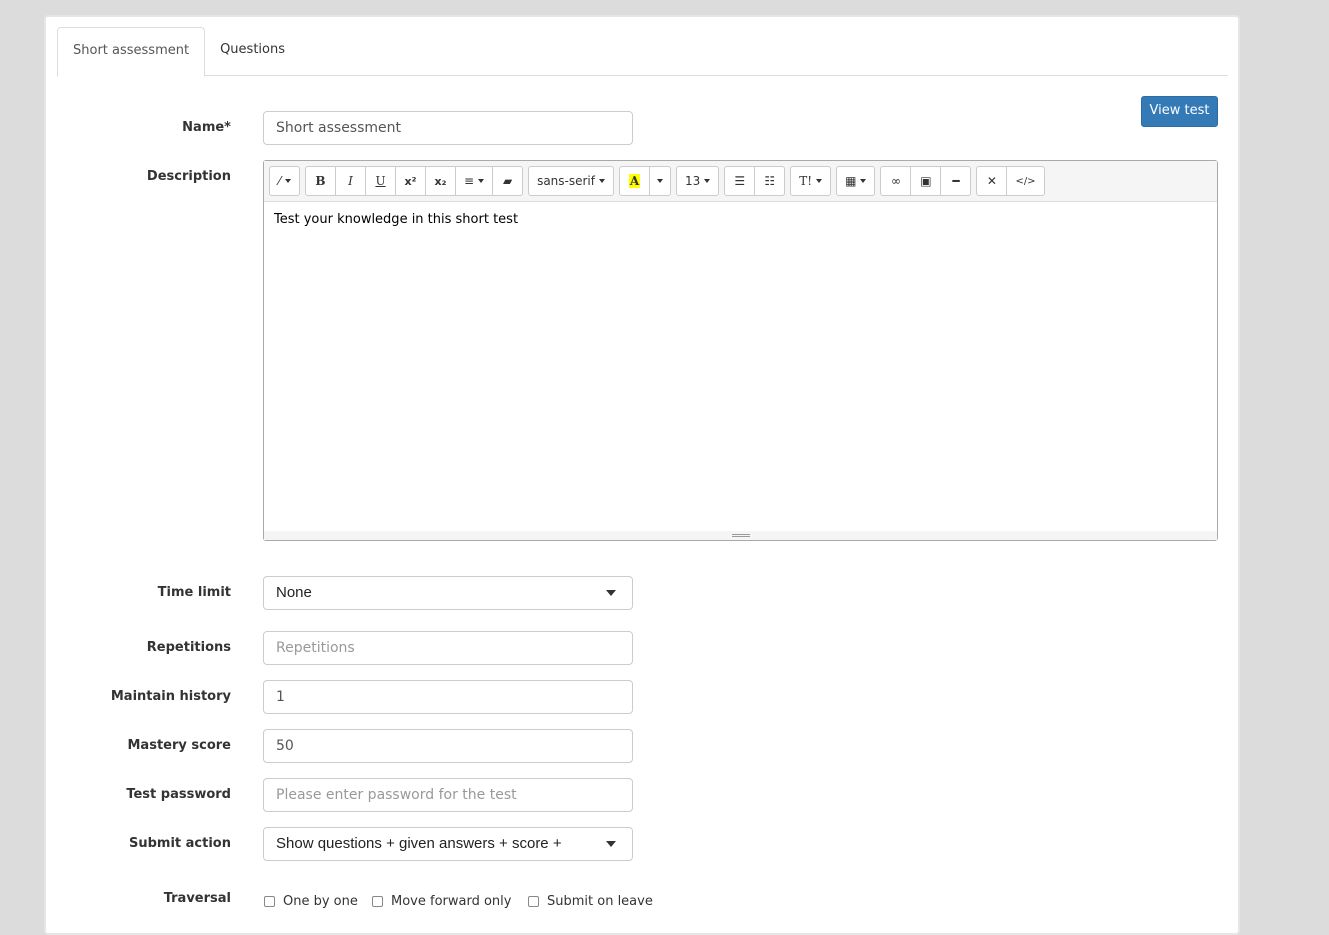  Describe the element at coordinates (448, 128) in the screenshot. I see `name-input: Short assessment` at that location.